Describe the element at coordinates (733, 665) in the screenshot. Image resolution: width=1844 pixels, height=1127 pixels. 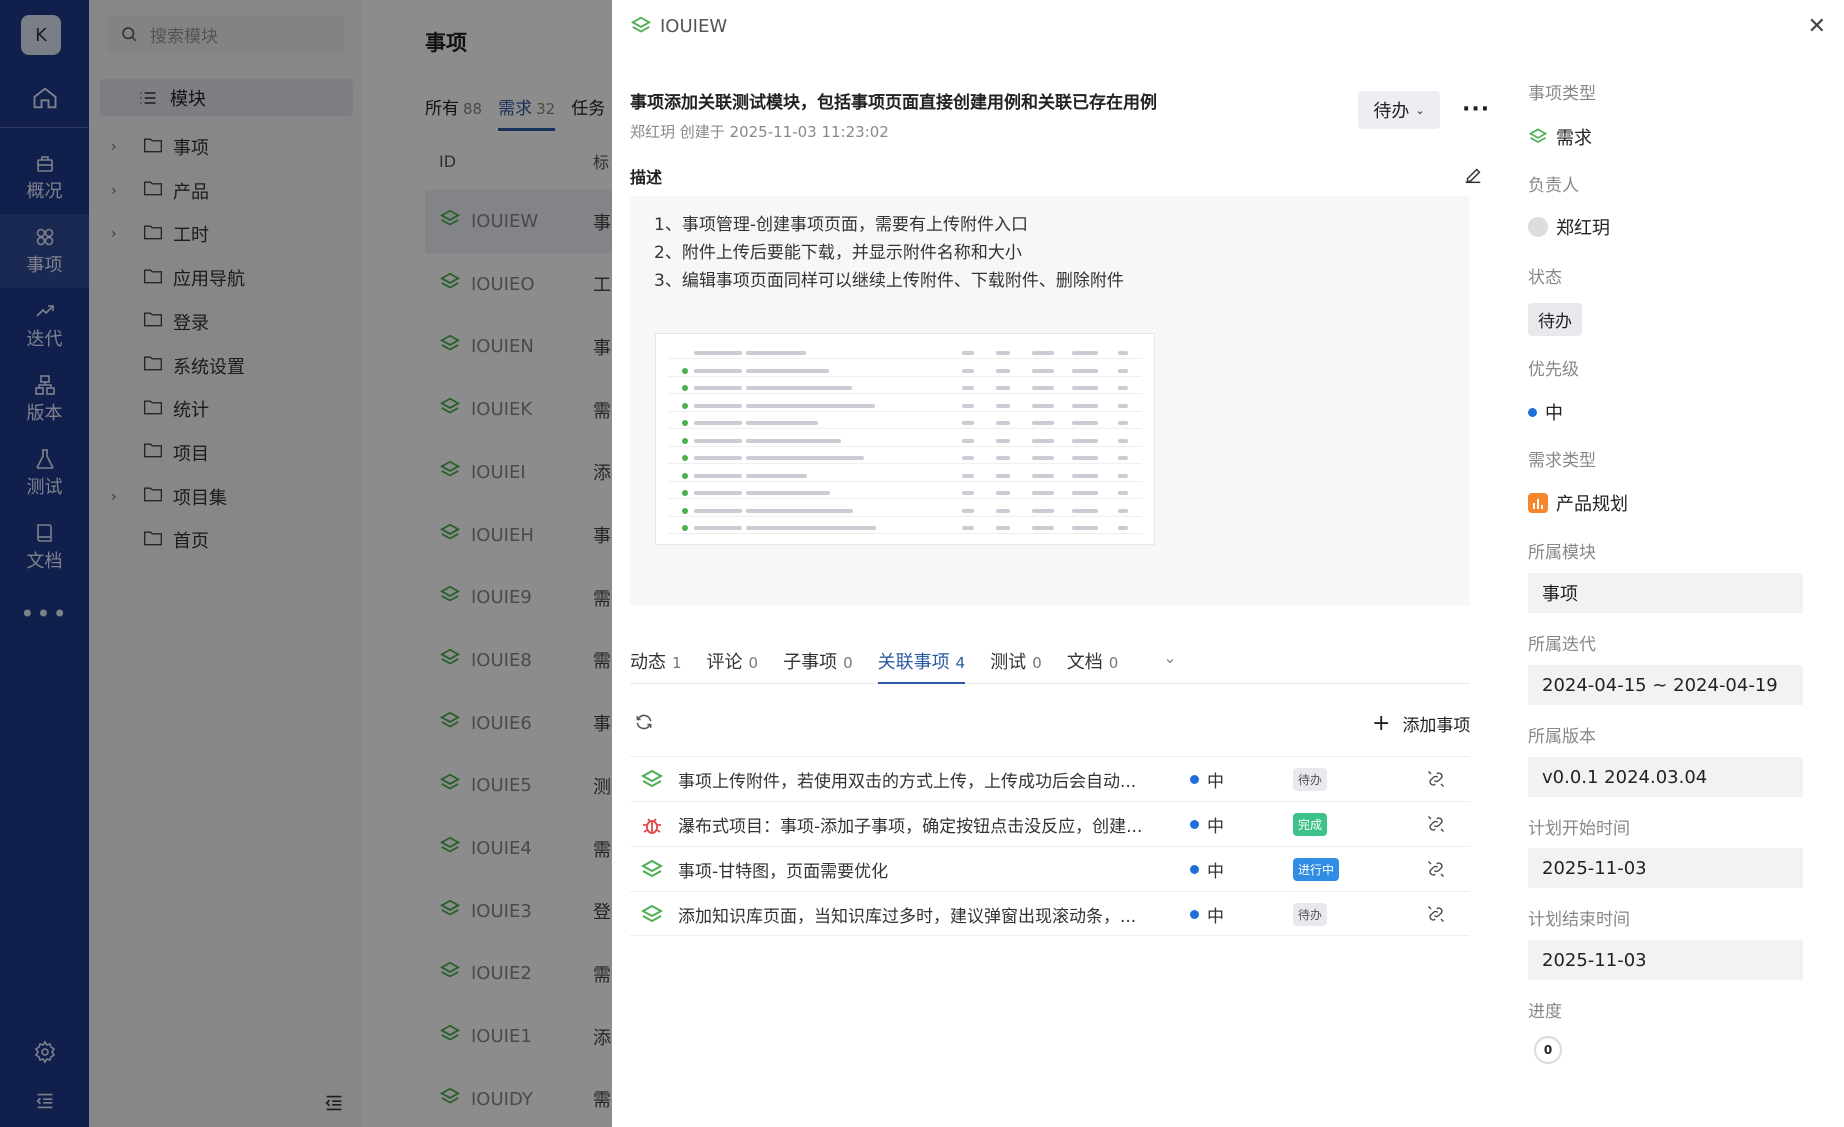
I see `detail-tab: 评论 0` at that location.